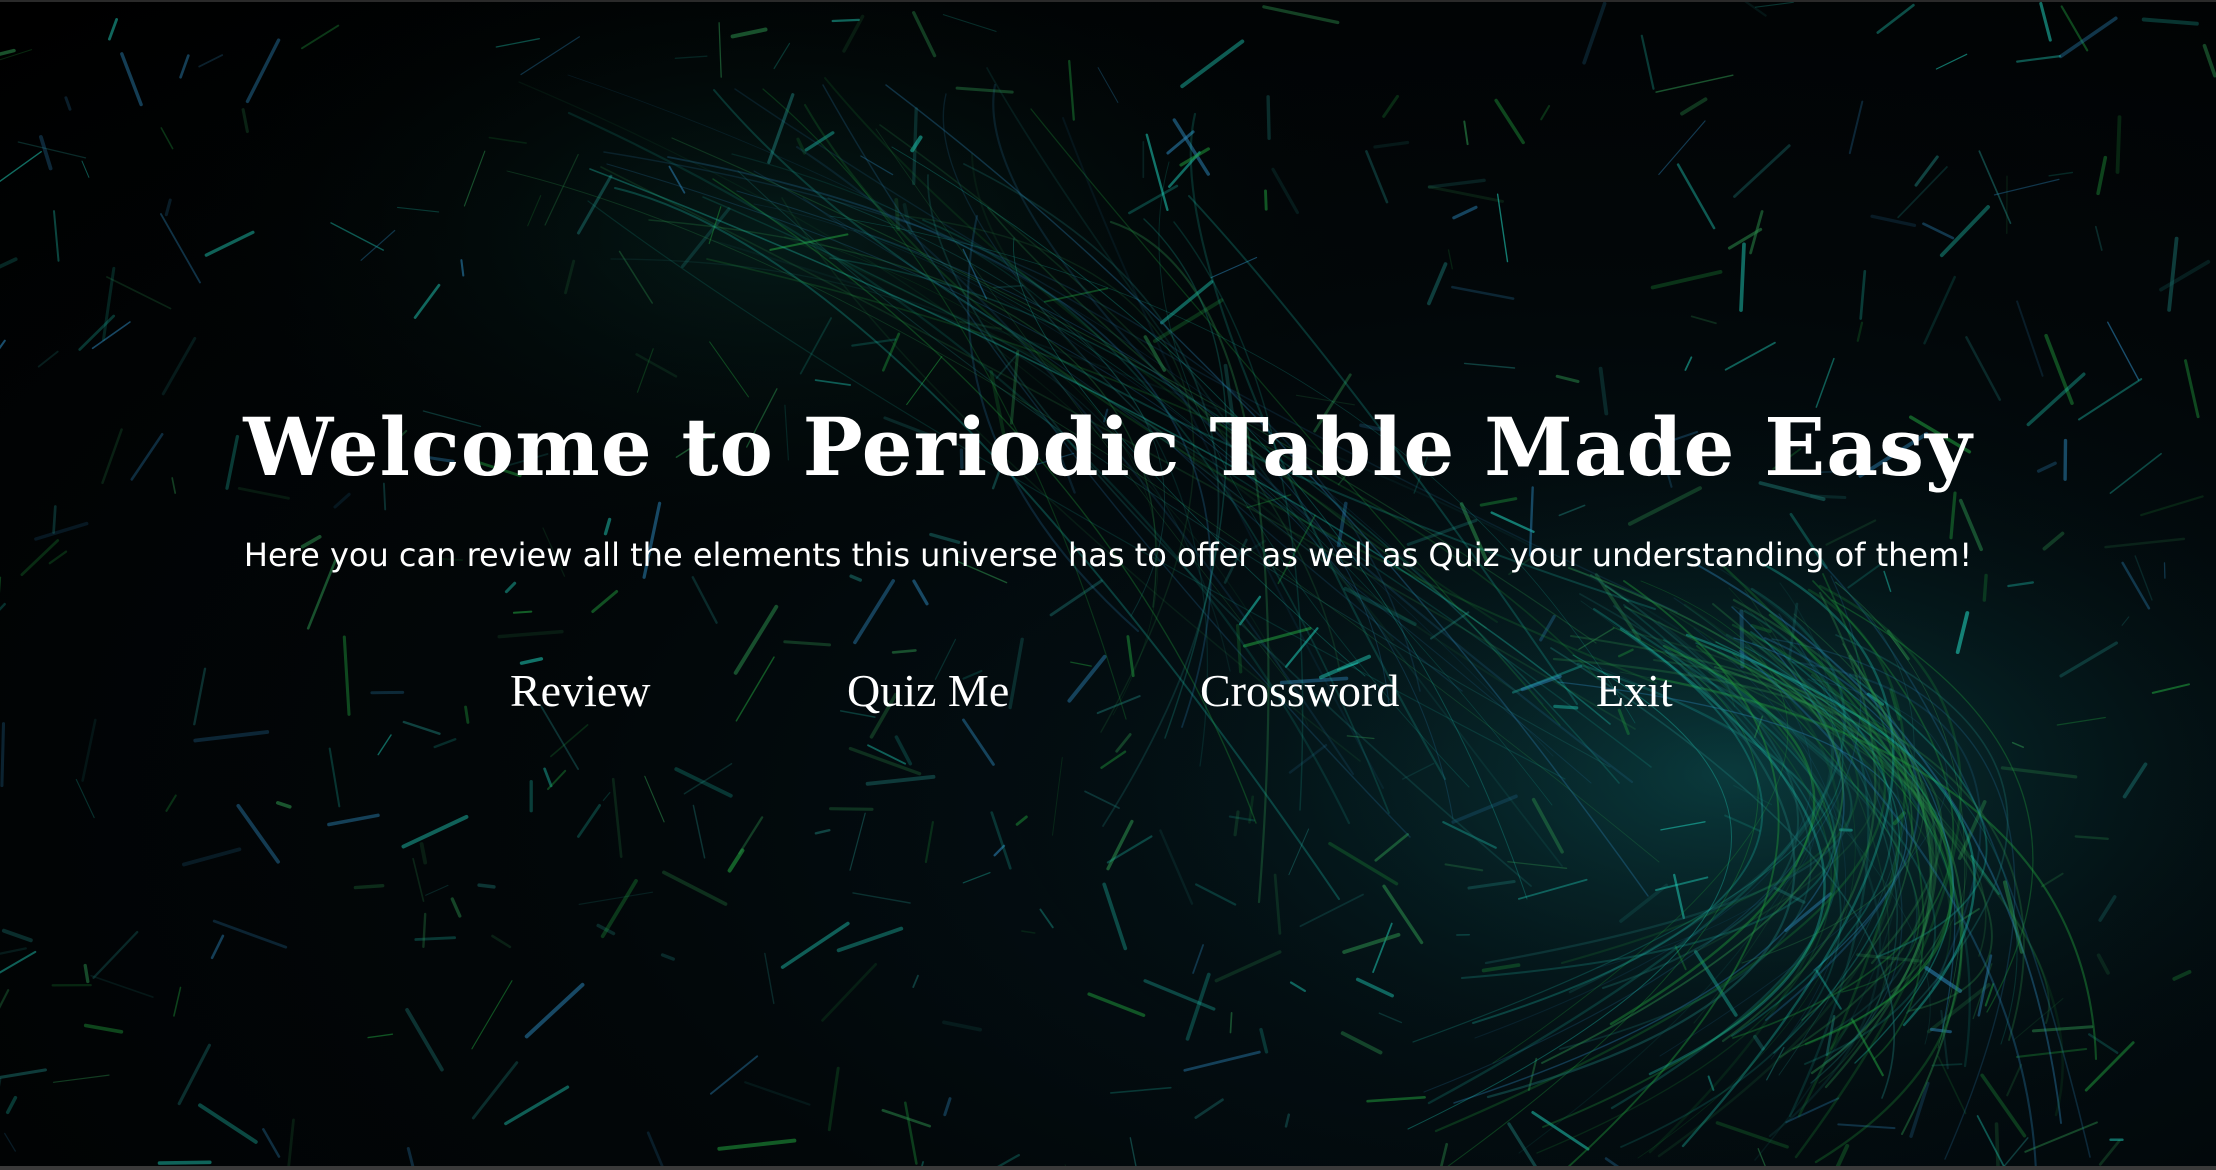  I want to click on exit-button: Exit, so click(1634, 690).